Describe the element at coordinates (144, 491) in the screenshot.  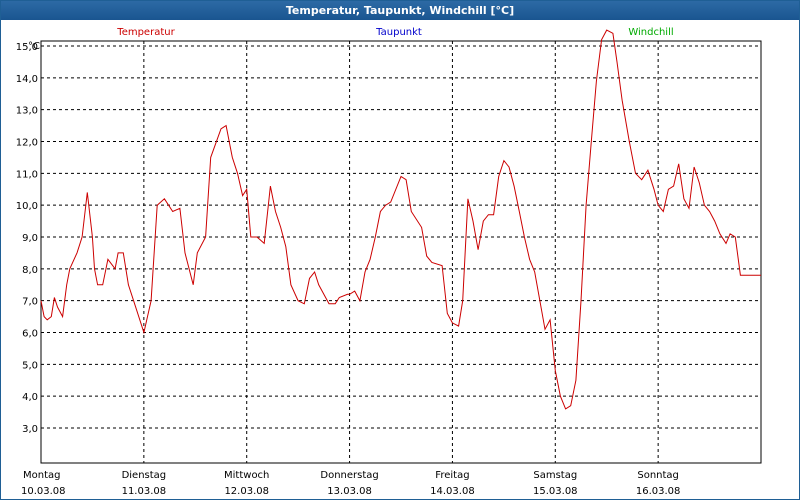
I see `x-tick-date: 11.03.08` at that location.